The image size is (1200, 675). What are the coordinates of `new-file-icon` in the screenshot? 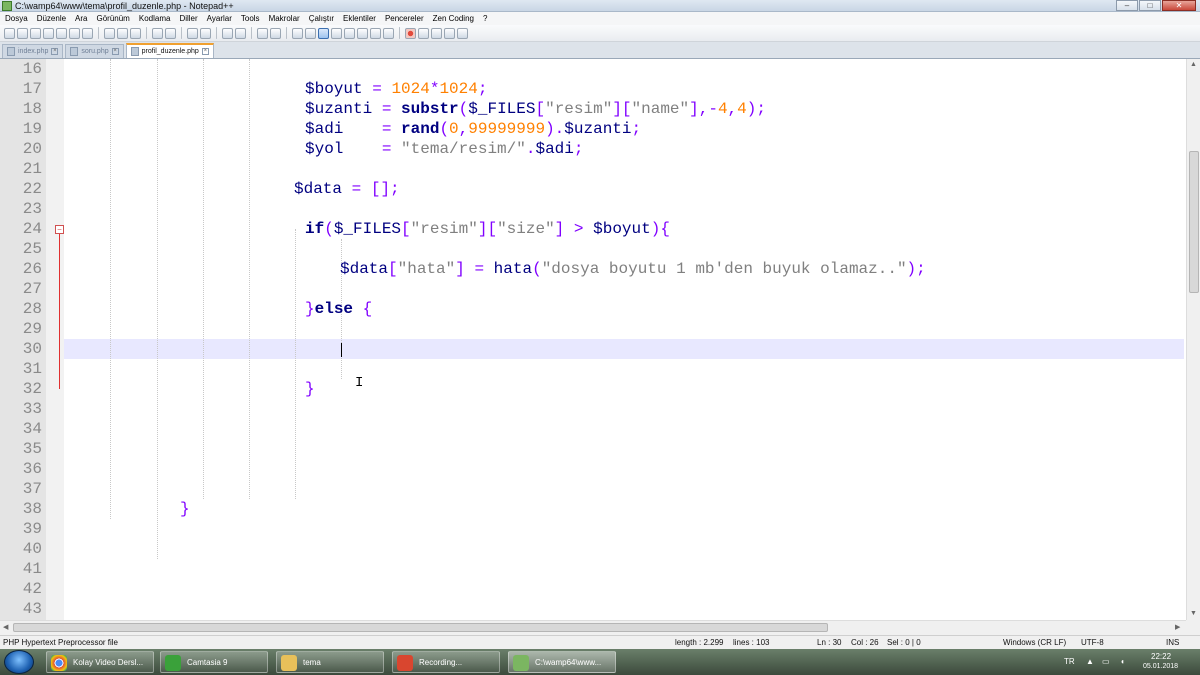 It's located at (9, 33).